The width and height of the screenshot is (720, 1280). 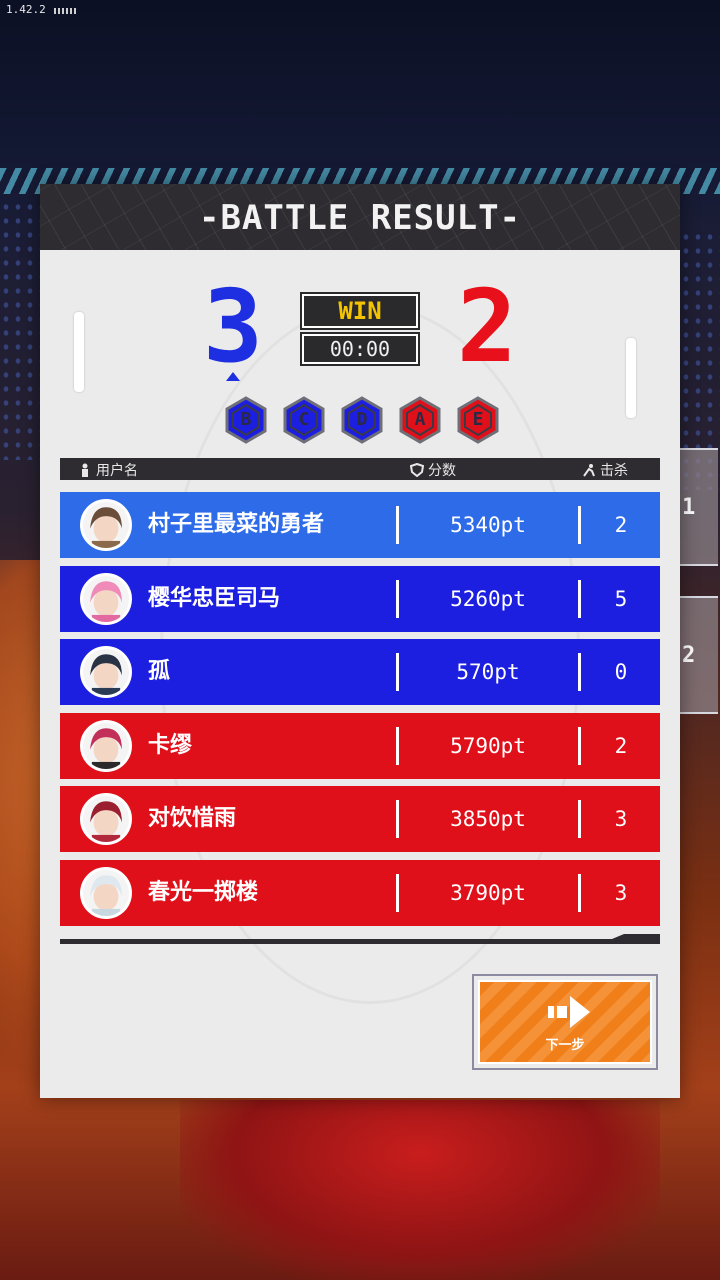 I want to click on header-score: 分数, so click(x=433, y=470).